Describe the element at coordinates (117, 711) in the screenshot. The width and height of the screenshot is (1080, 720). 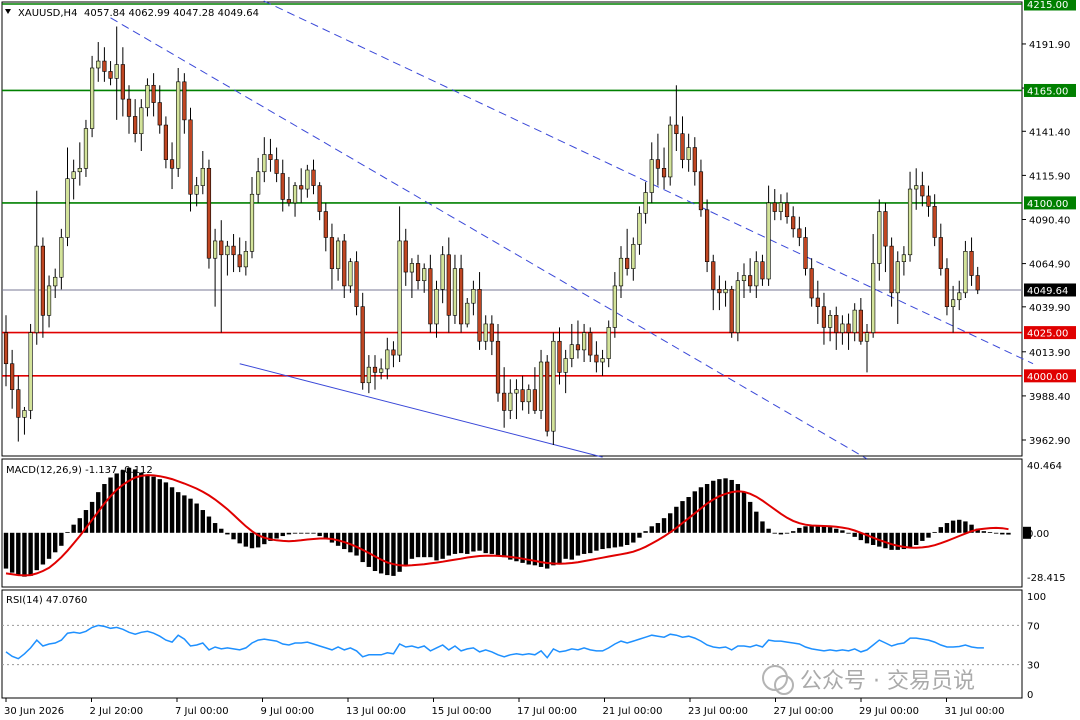
I see `time-tick-label: 2 Jul 20:00` at that location.